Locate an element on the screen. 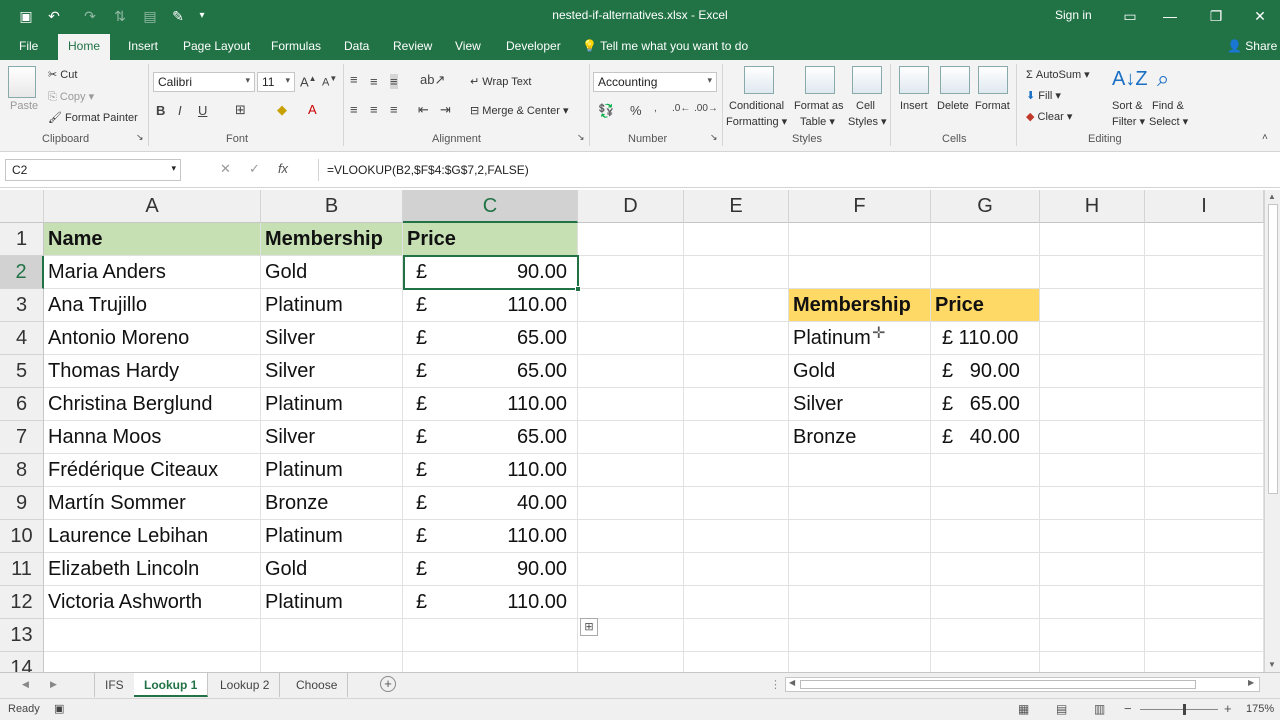 This screenshot has height=720, width=1280. ribbon-display-icon: ▭ is located at coordinates (1130, 16).